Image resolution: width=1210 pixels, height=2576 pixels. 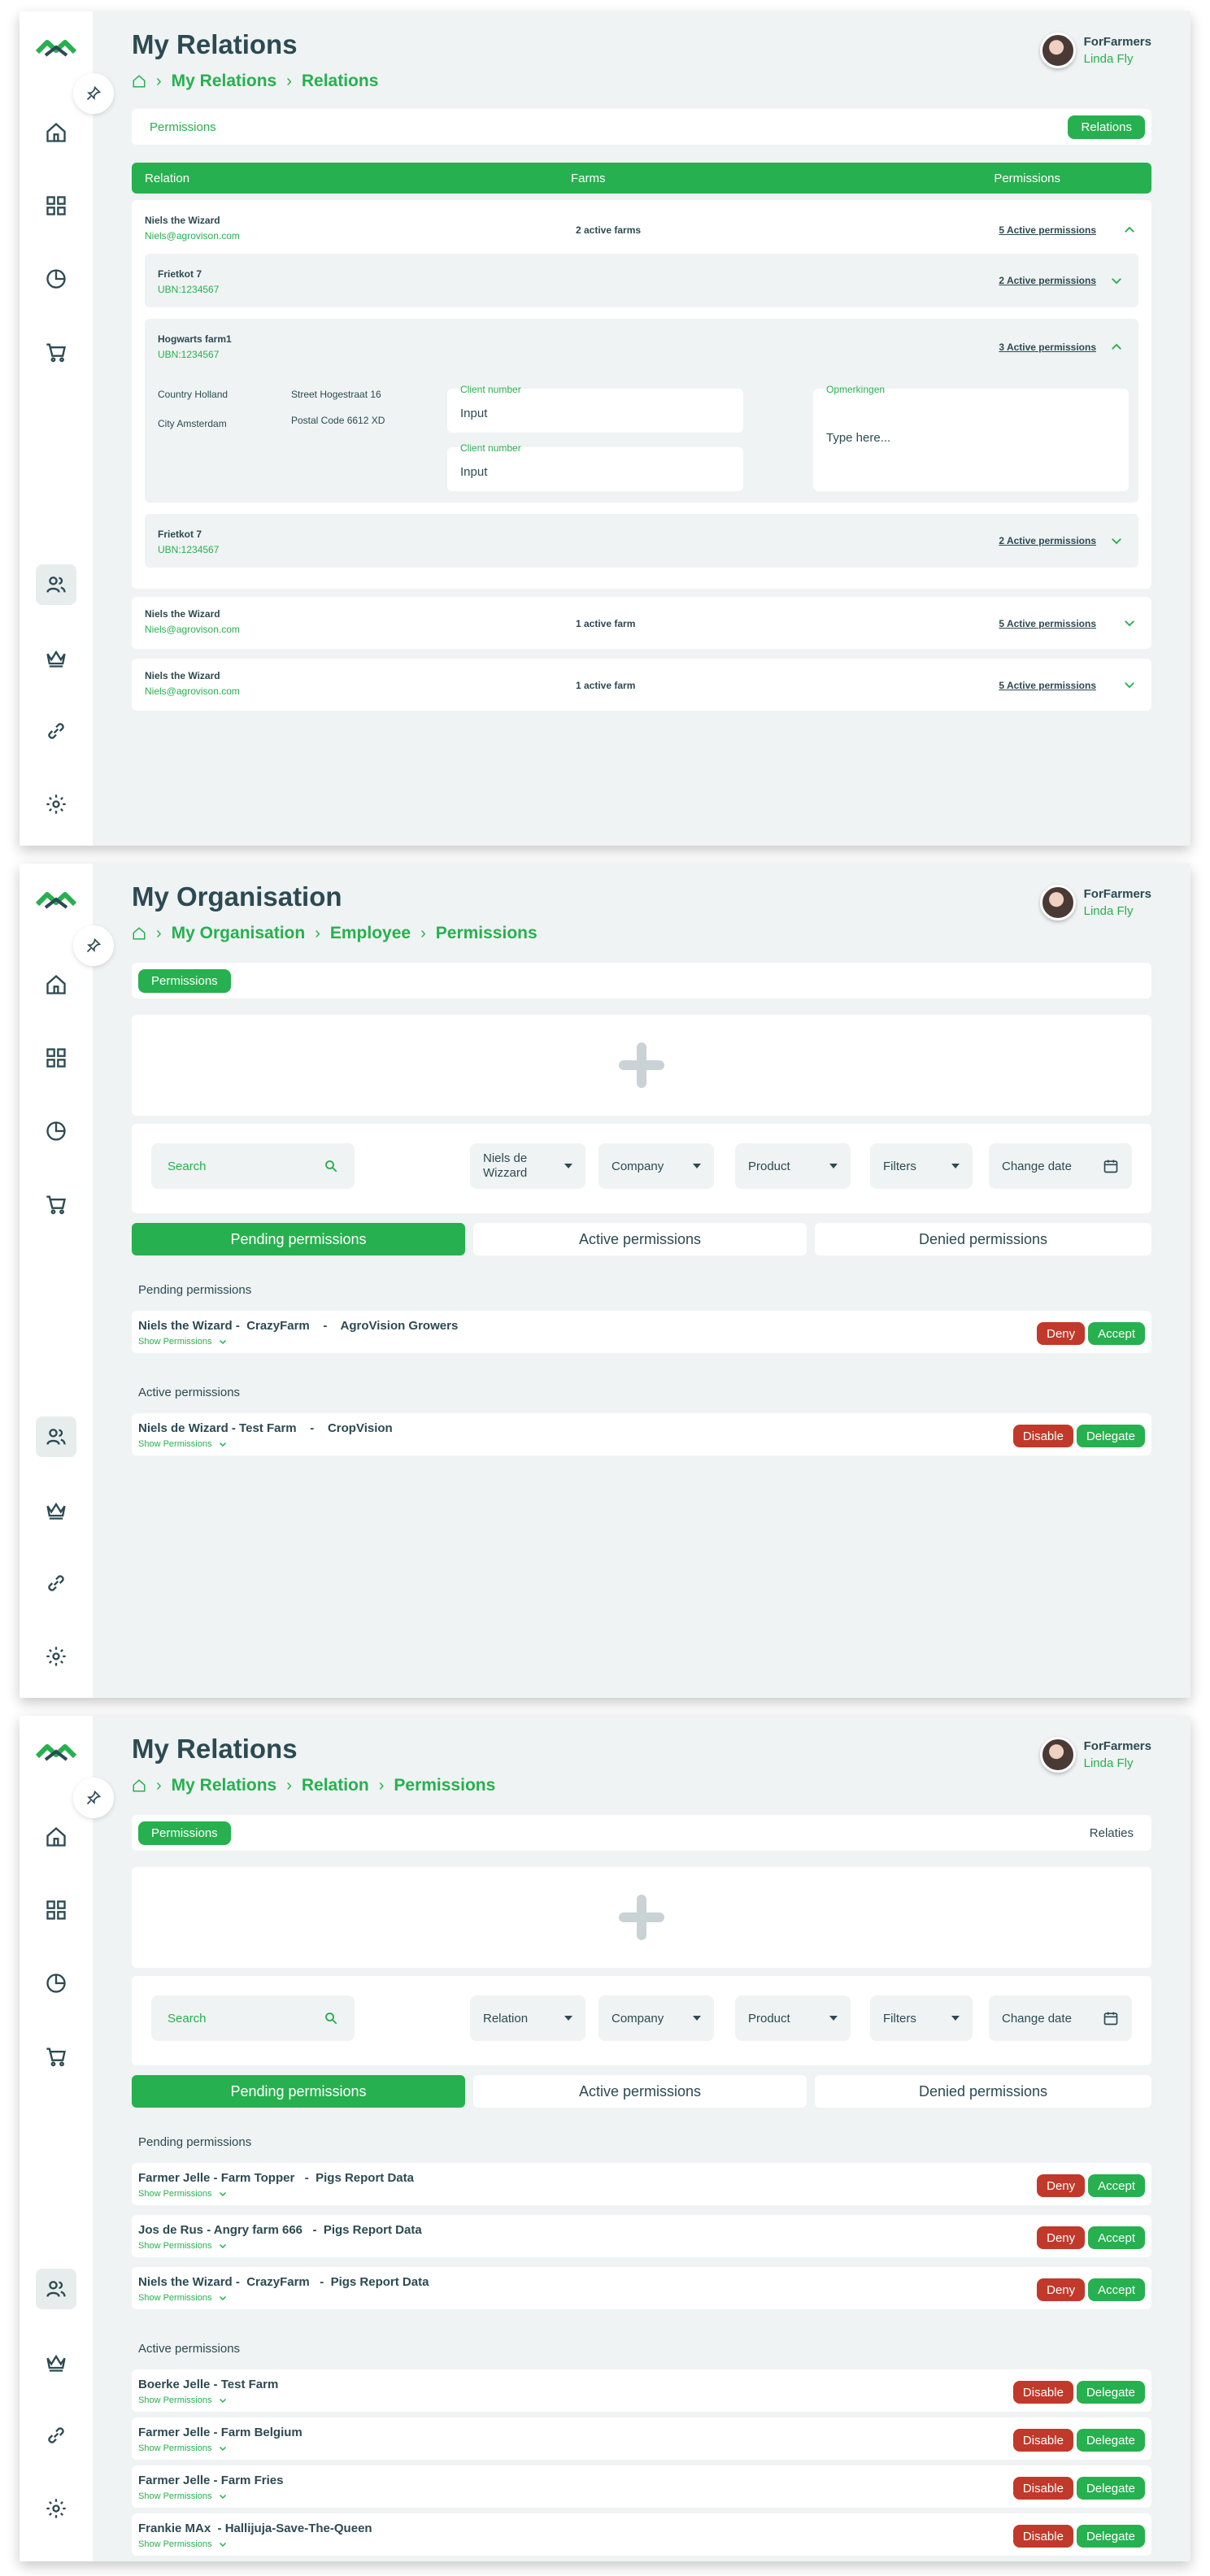 What do you see at coordinates (370, 933) in the screenshot?
I see `crumb-employee: Employee` at bounding box center [370, 933].